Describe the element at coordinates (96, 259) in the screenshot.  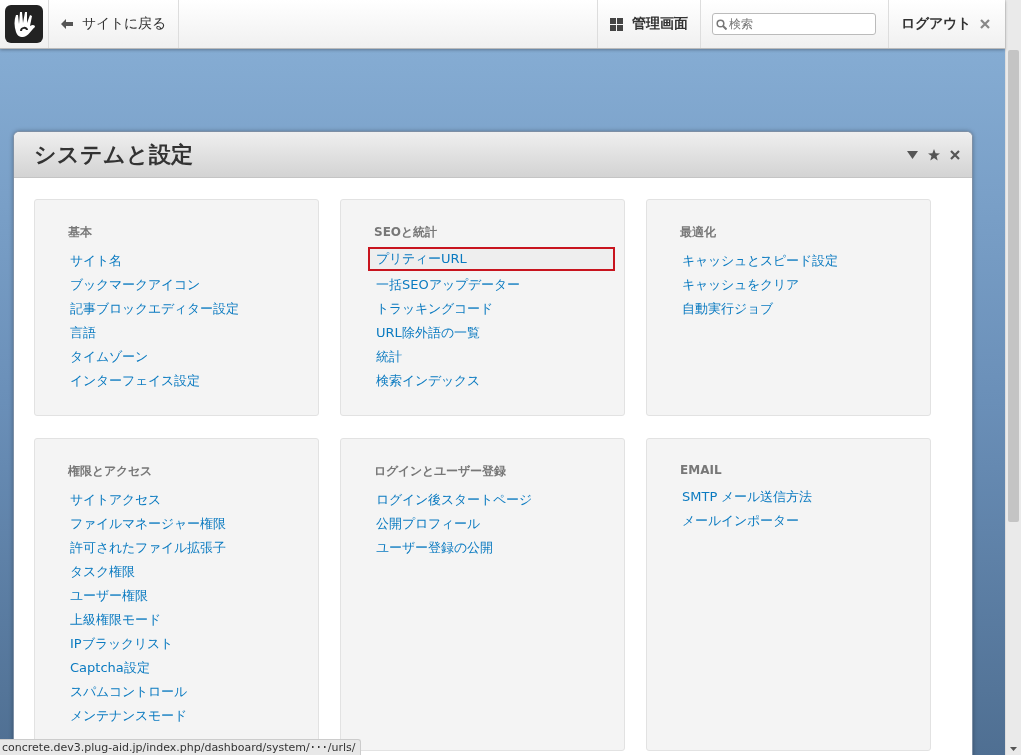
I see `settings-link: サイト名` at that location.